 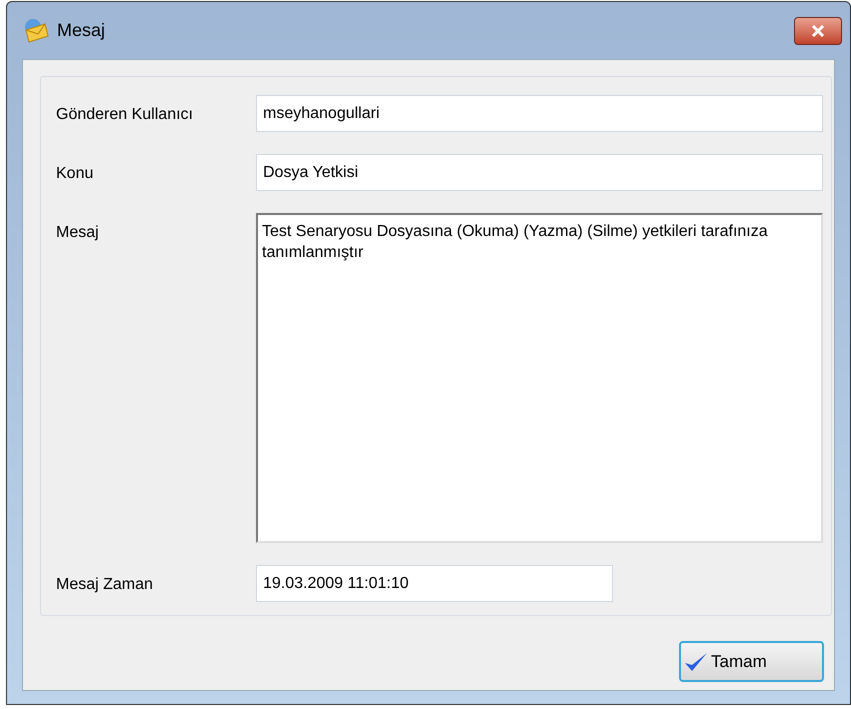 What do you see at coordinates (751, 661) in the screenshot?
I see `ok-button: Tamam` at bounding box center [751, 661].